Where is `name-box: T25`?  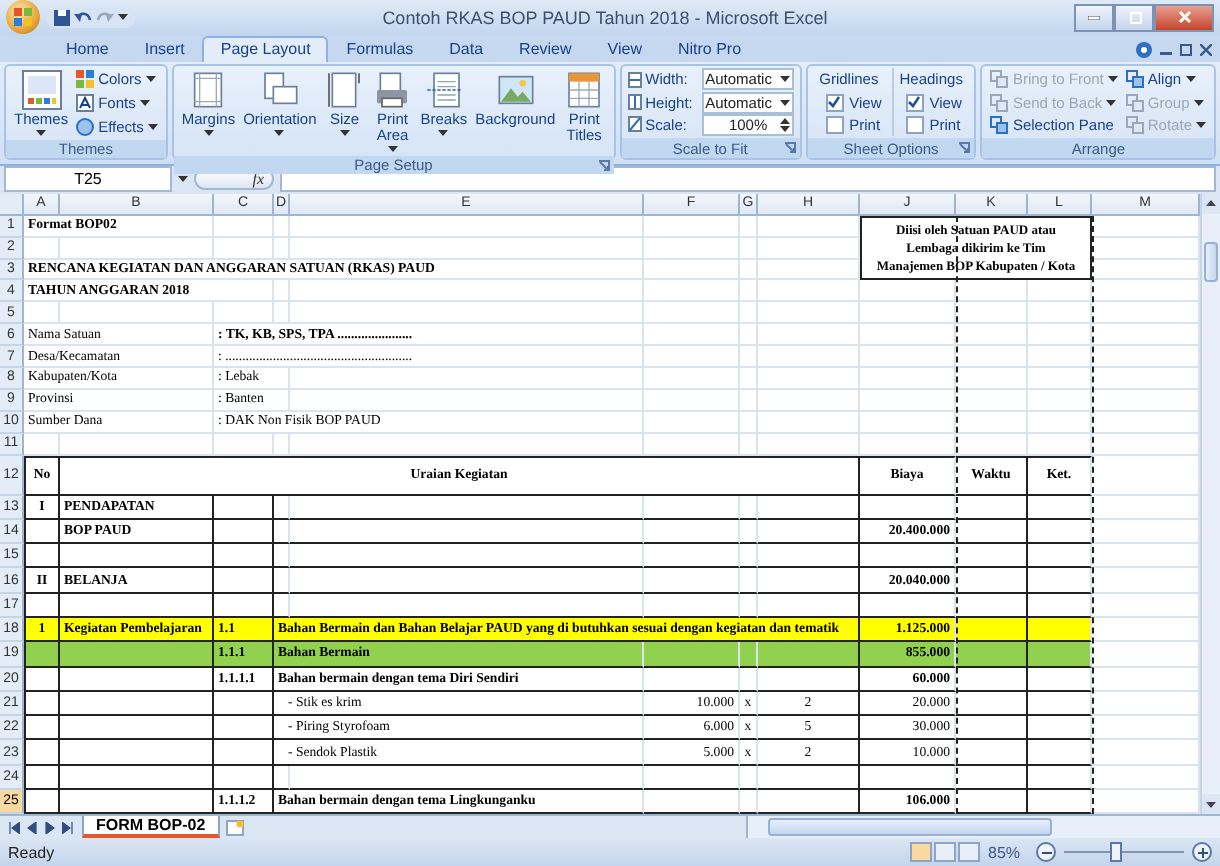
name-box: T25 is located at coordinates (88, 179).